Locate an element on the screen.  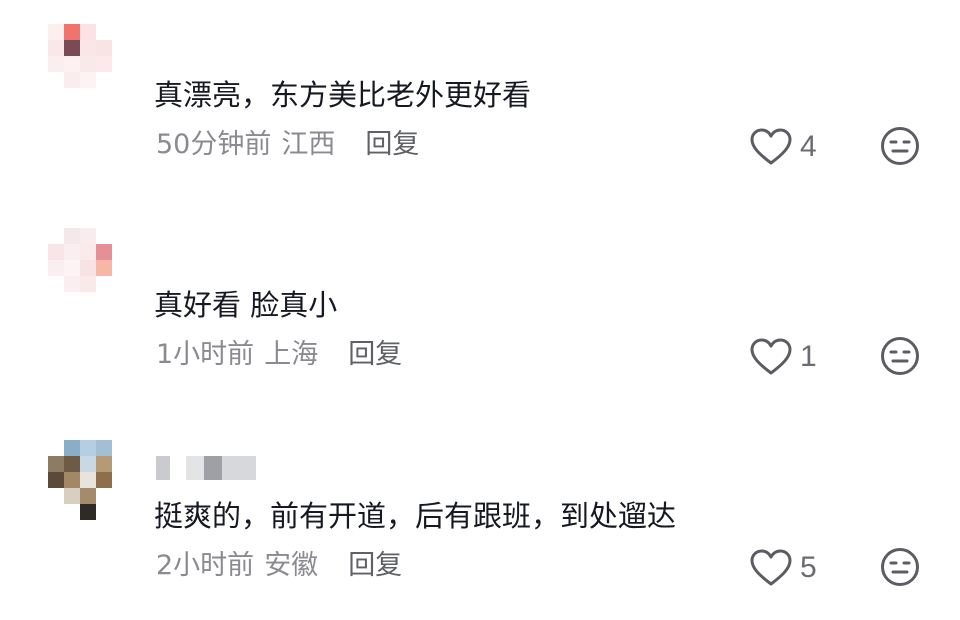
comment-meta: 50分钟前 江西 回复 is located at coordinates (287, 145).